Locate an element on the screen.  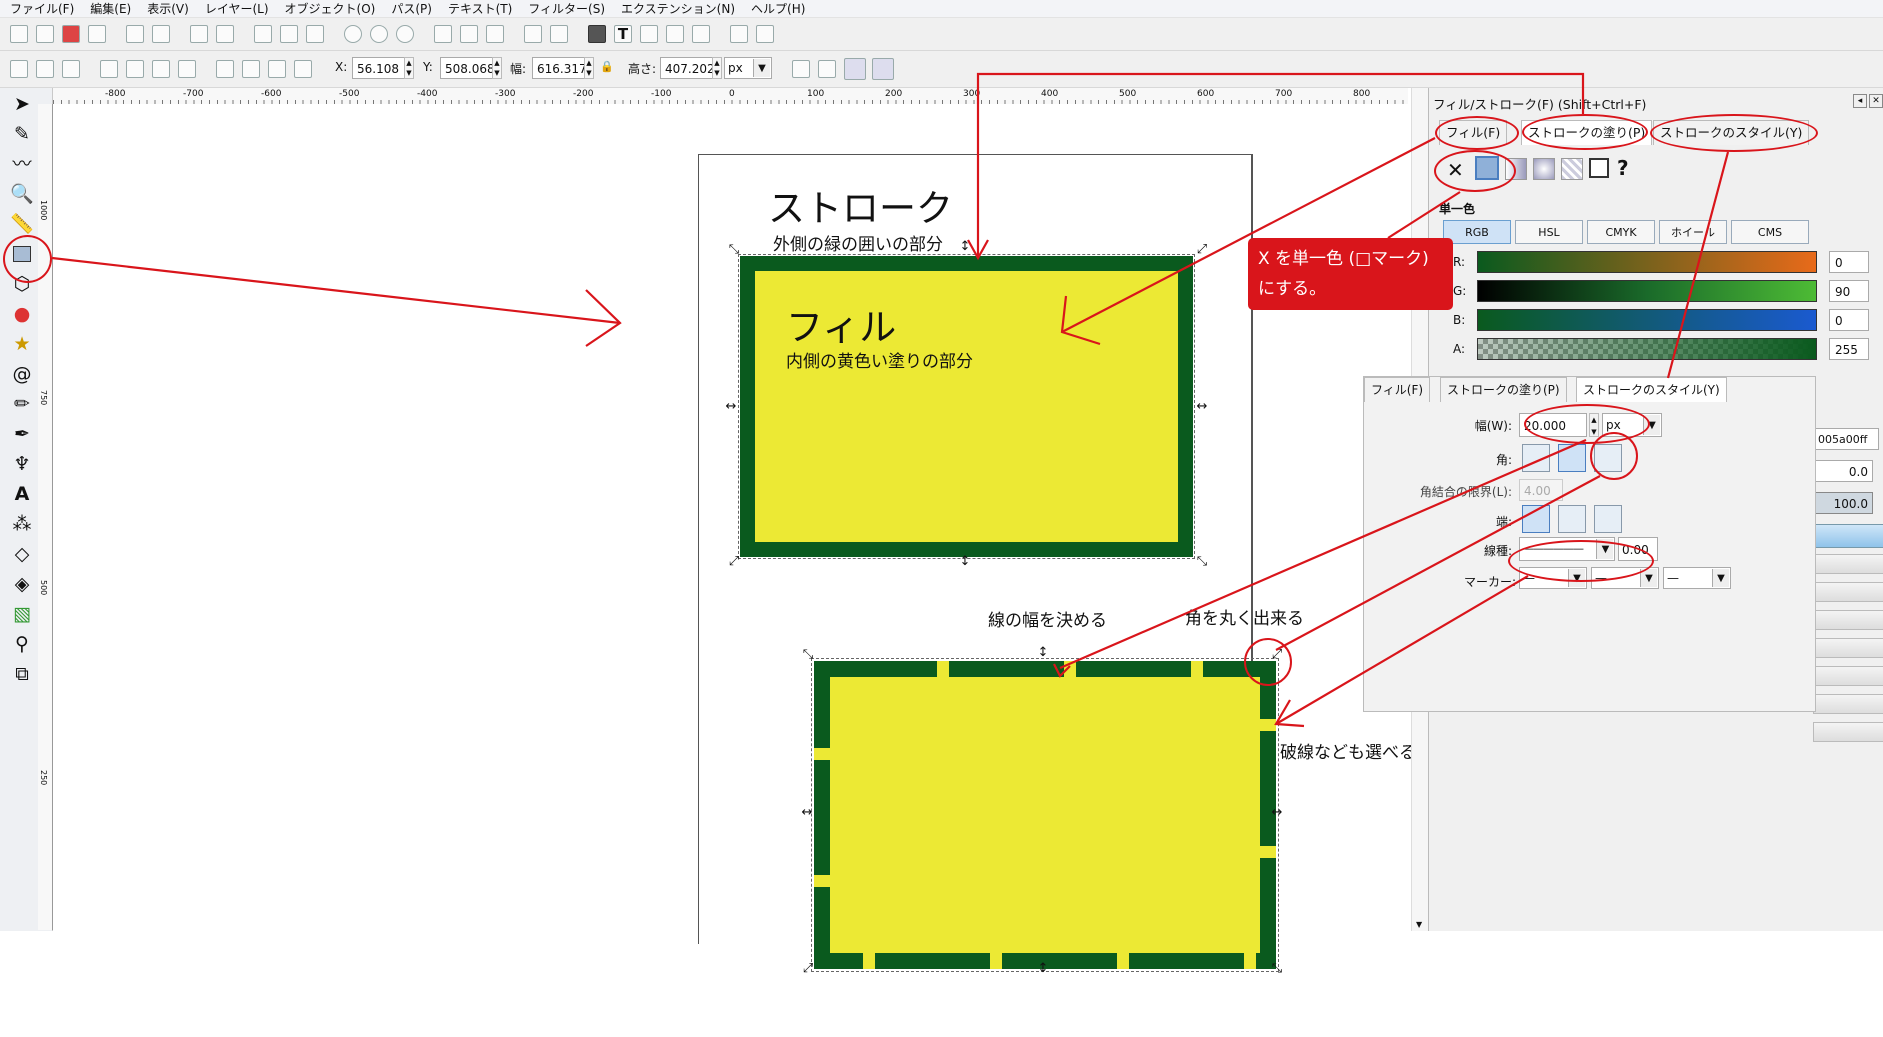
lock-icon: 🔒 is located at coordinates (607, 66).